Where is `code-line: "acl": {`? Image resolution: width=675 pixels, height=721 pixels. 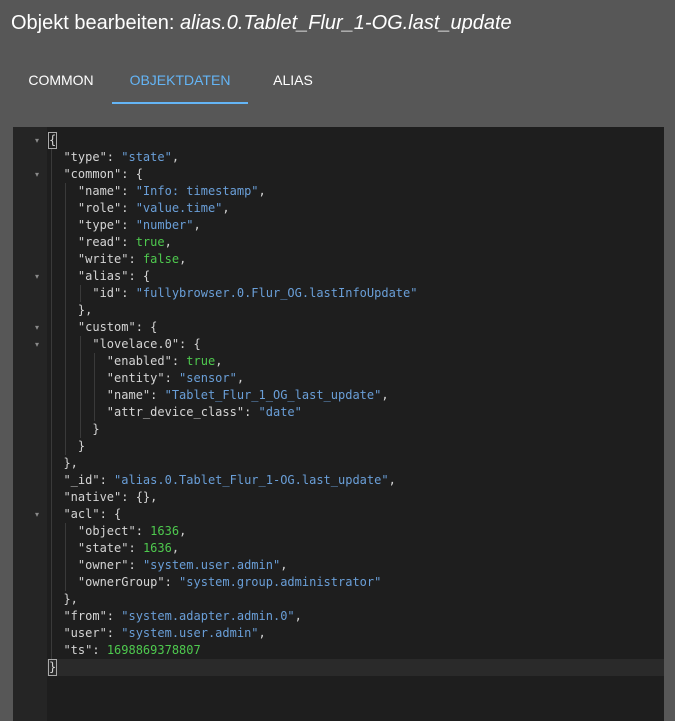 code-line: "acl": { is located at coordinates (85, 514).